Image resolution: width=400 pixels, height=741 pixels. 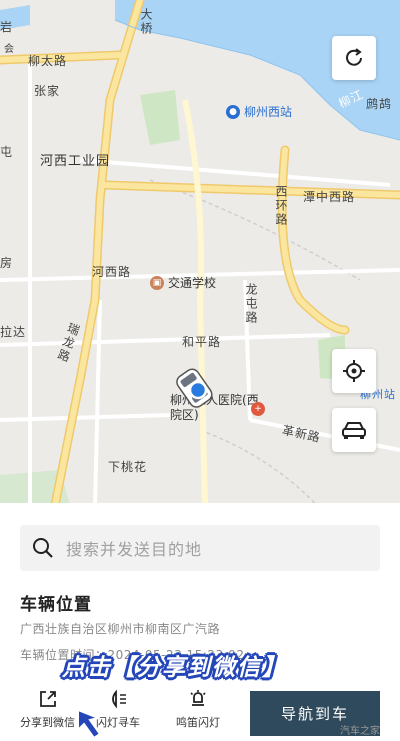 What do you see at coordinates (47, 91) in the screenshot?
I see `map-label-zhangjia: 张家` at bounding box center [47, 91].